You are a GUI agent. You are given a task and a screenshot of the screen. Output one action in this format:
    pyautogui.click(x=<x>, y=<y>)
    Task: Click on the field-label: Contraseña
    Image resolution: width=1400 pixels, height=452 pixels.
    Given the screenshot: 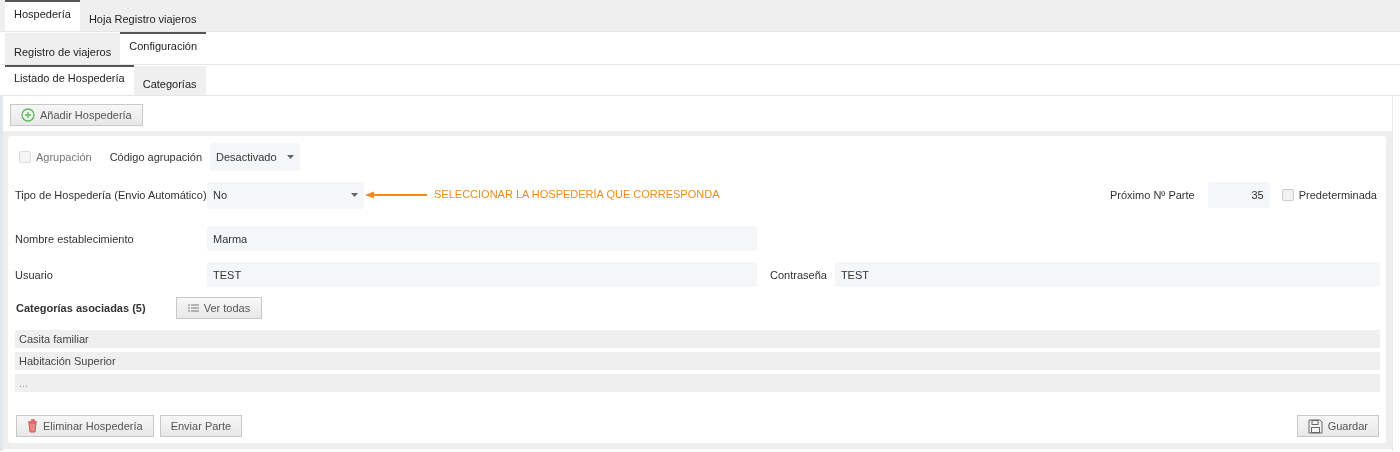 What is the action you would take?
    pyautogui.click(x=798, y=274)
    